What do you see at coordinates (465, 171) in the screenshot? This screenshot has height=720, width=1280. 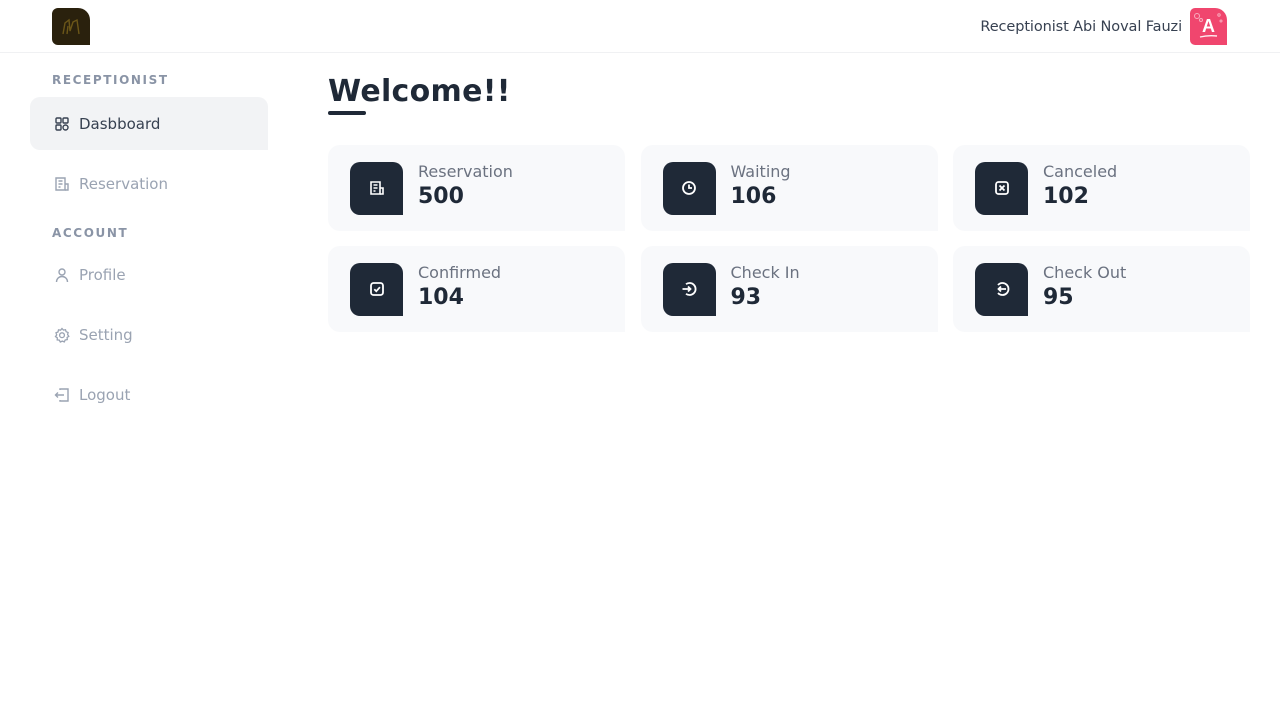 I see `stat-label: Reservation` at bounding box center [465, 171].